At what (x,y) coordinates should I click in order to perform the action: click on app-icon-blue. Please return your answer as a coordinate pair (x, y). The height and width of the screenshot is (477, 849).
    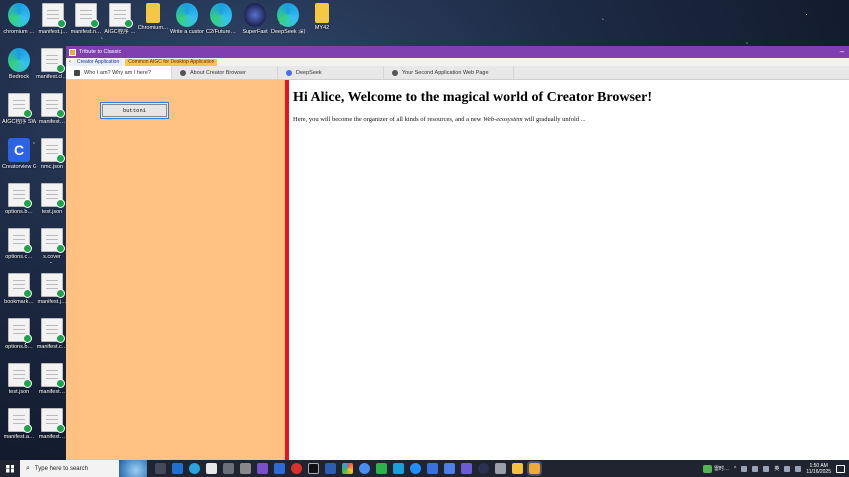
    Looking at the image, I should click on (279, 468).